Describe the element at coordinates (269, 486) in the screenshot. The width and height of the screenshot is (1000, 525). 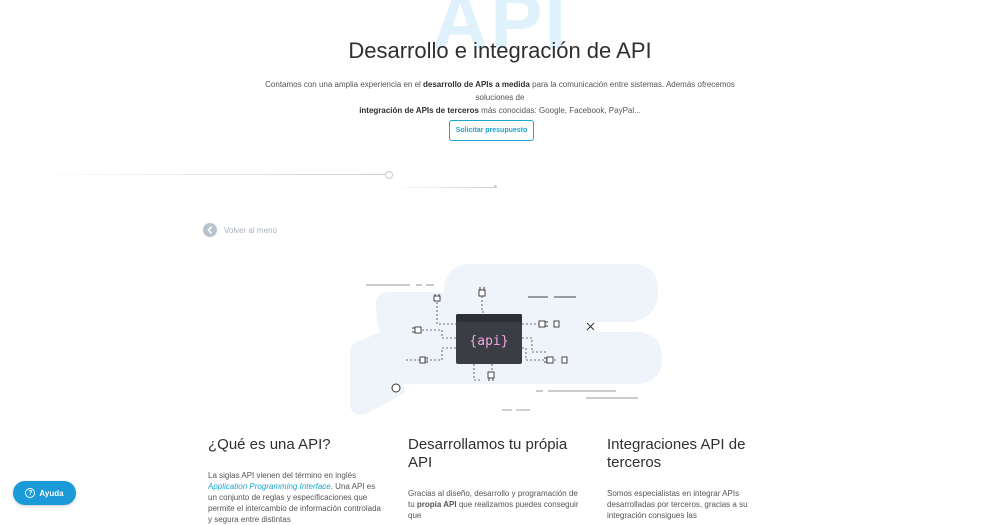
I see `api-term-link: Application Programming Interface` at that location.